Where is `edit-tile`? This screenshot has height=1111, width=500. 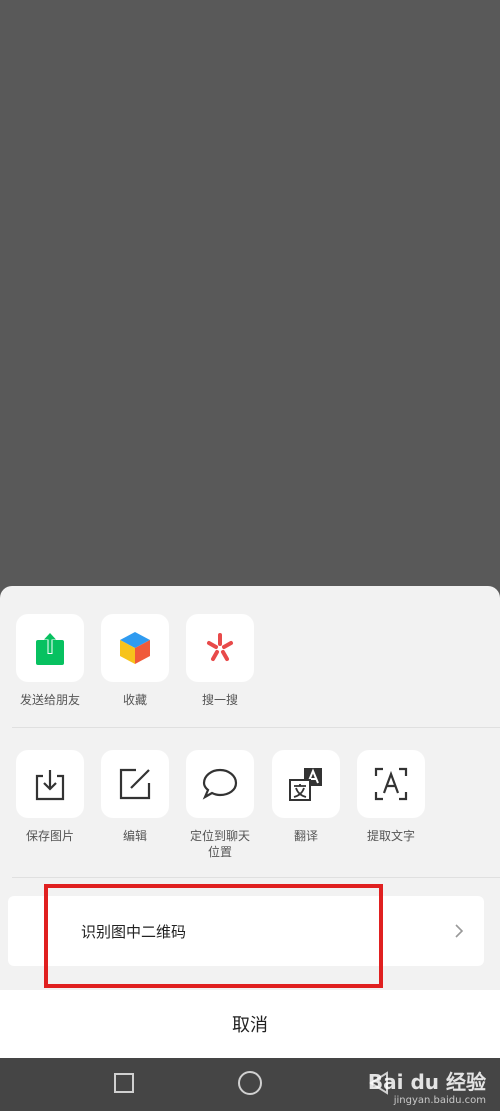 edit-tile is located at coordinates (135, 784).